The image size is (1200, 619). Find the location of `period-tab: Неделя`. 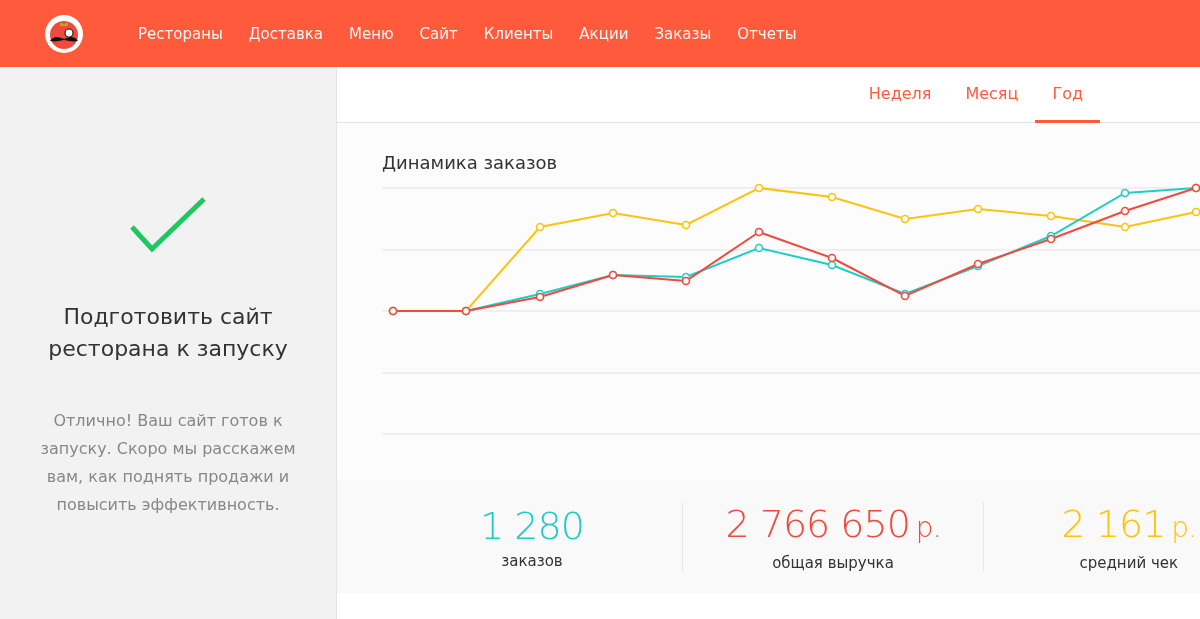

period-tab: Неделя is located at coordinates (900, 95).